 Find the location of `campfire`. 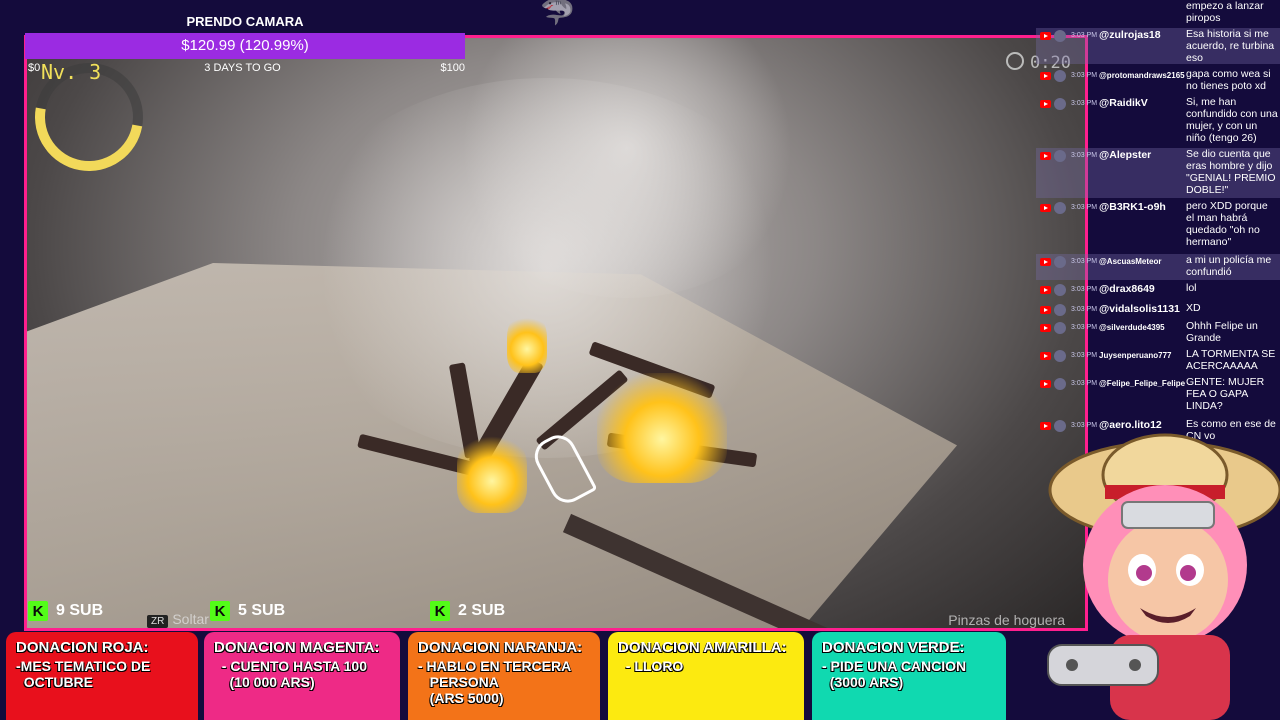

campfire is located at coordinates (552, 423).